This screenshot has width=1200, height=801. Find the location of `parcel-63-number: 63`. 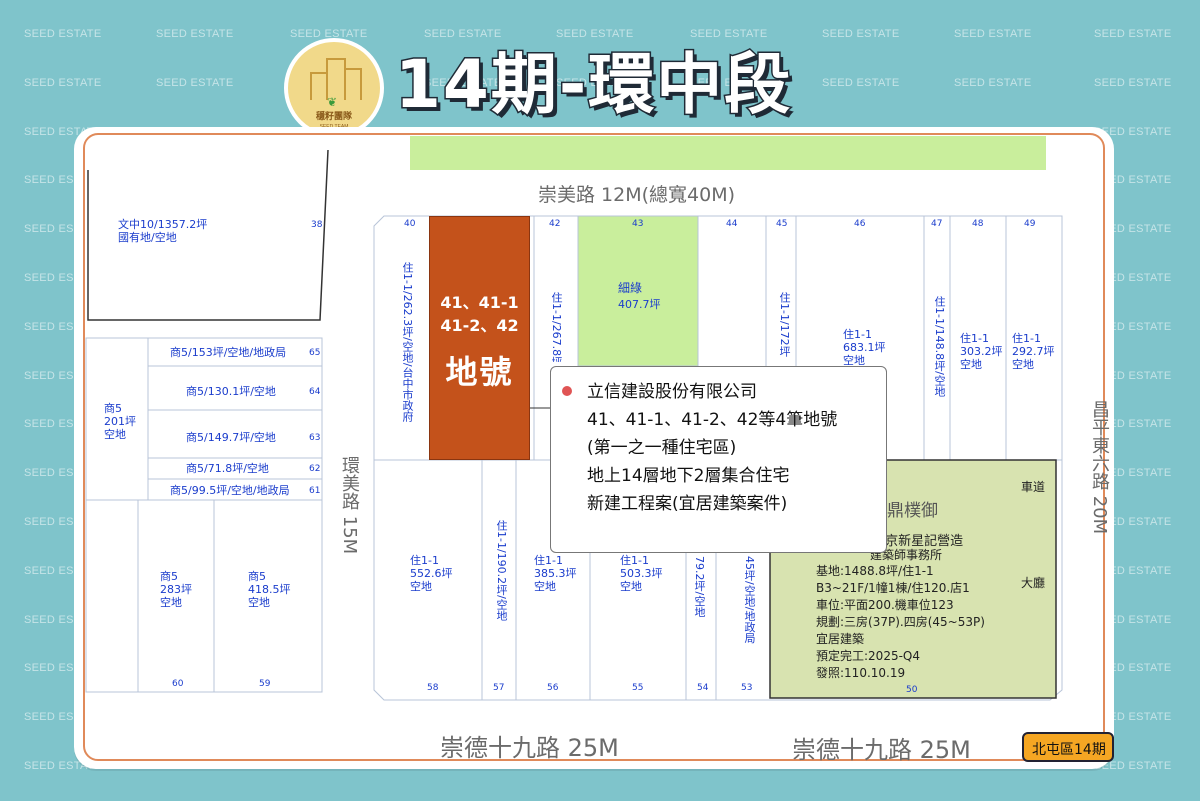

parcel-63-number: 63 is located at coordinates (315, 438).